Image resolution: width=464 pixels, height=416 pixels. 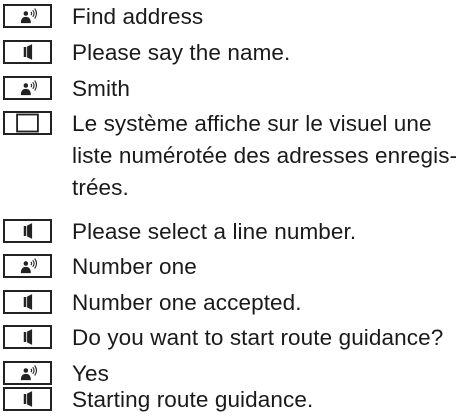 I want to click on dialog-text: Please say the name., so click(x=181, y=52).